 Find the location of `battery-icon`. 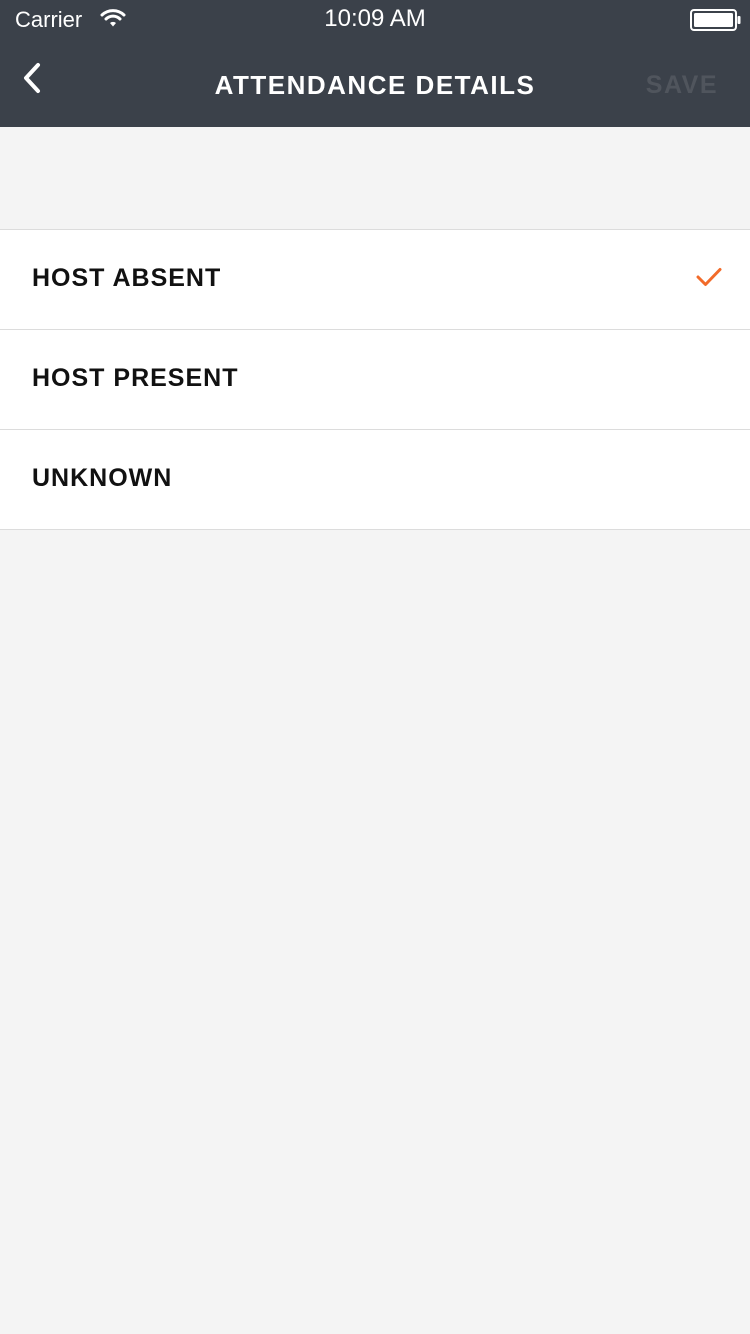

battery-icon is located at coordinates (715, 20).